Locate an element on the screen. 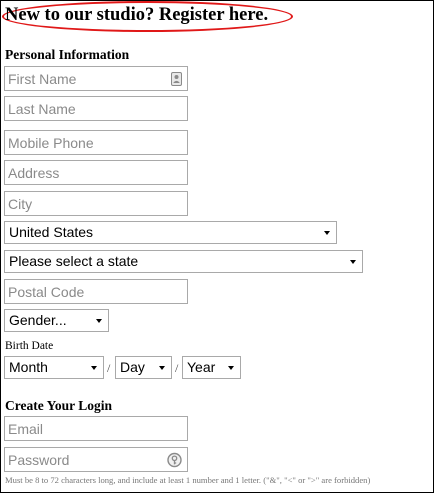  password-manager-key-icon is located at coordinates (174, 462).